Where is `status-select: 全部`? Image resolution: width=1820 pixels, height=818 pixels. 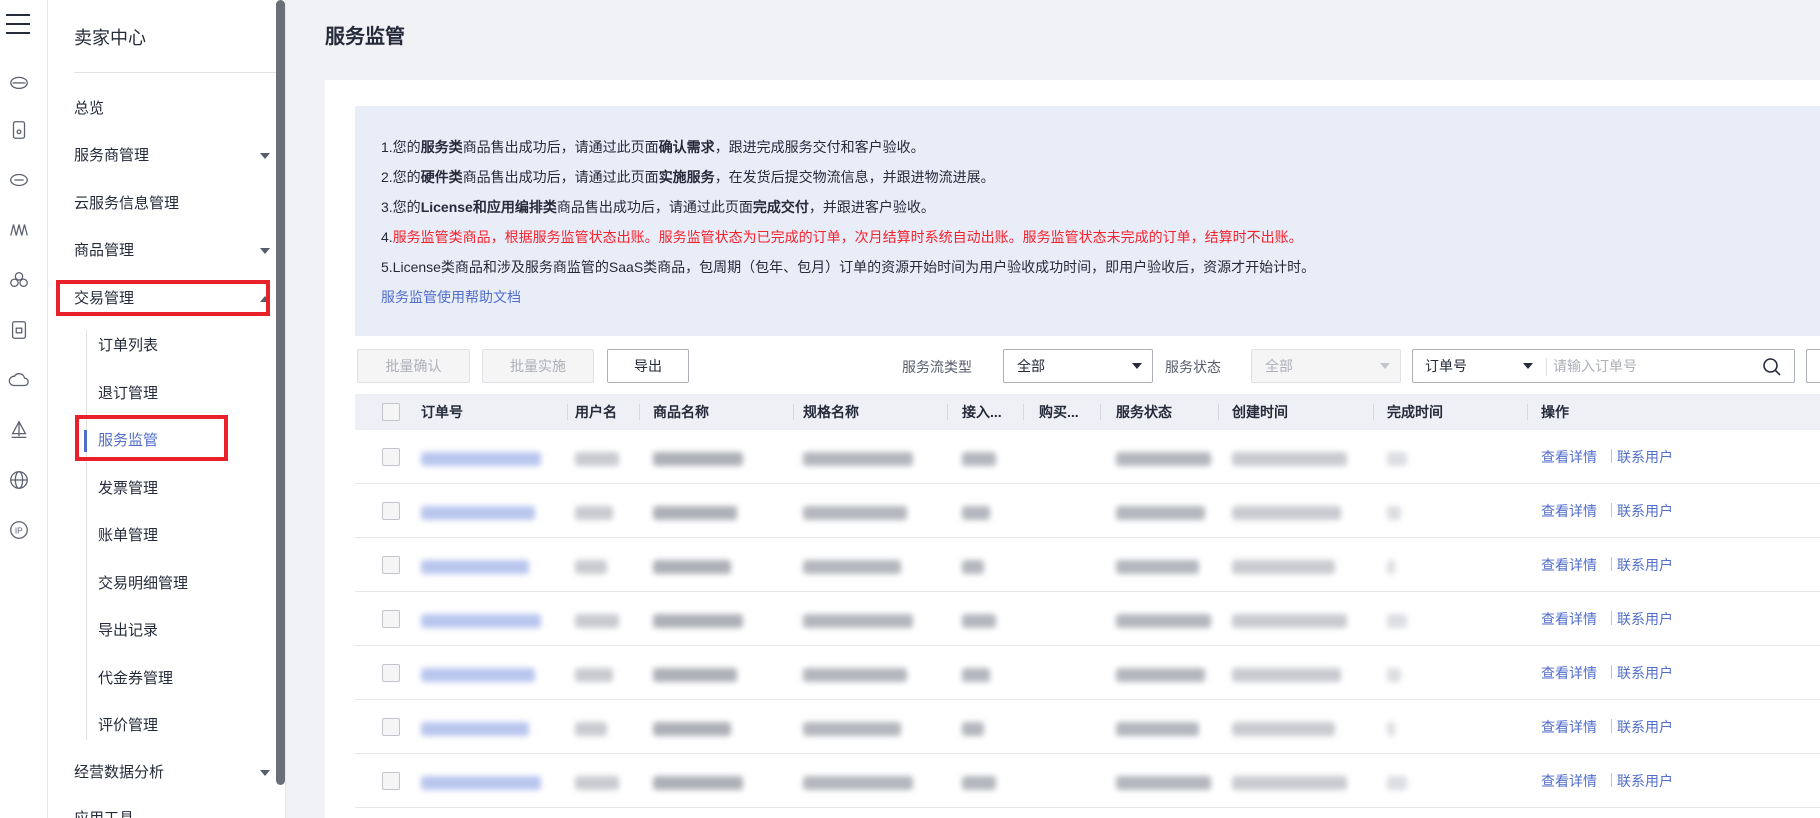 status-select: 全部 is located at coordinates (1326, 366).